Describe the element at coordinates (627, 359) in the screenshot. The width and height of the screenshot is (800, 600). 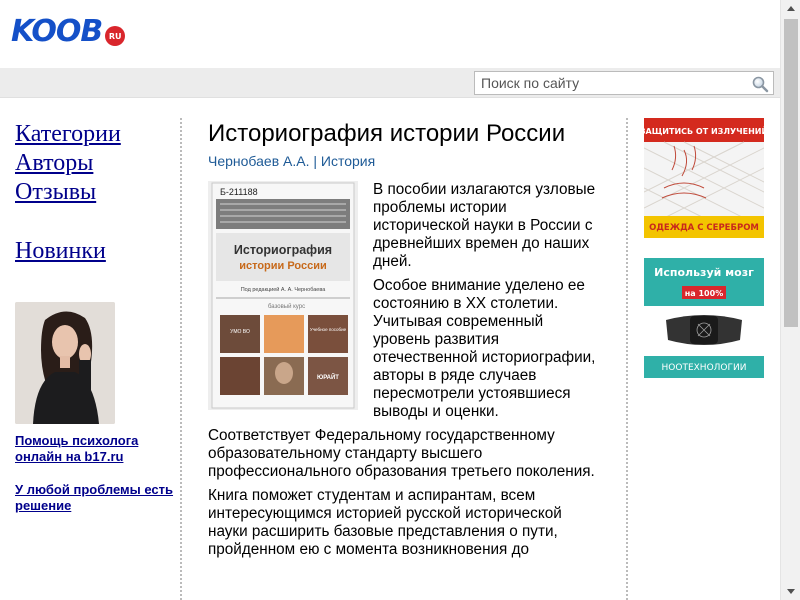
I see `right-divider` at that location.